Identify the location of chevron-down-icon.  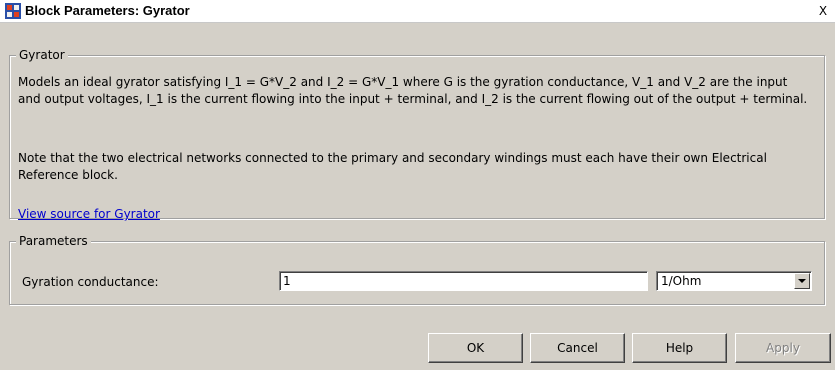
(802, 281).